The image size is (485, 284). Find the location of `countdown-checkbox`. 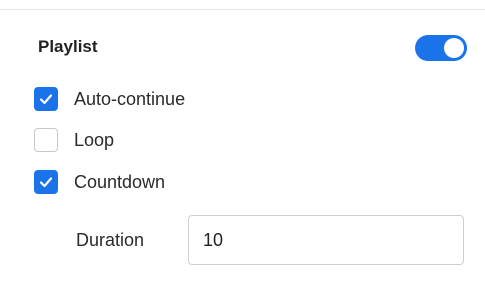

countdown-checkbox is located at coordinates (46, 182).